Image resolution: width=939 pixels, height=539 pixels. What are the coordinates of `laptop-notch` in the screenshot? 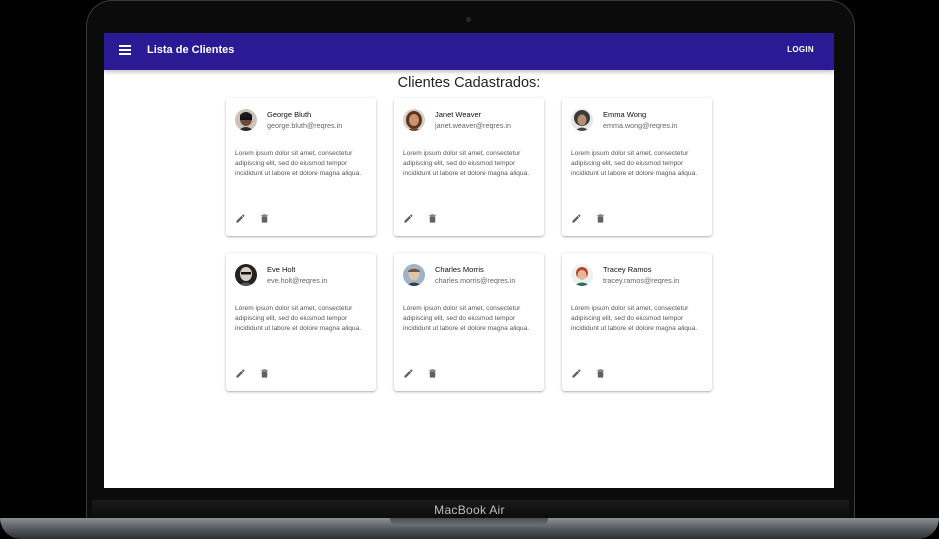 It's located at (469, 522).